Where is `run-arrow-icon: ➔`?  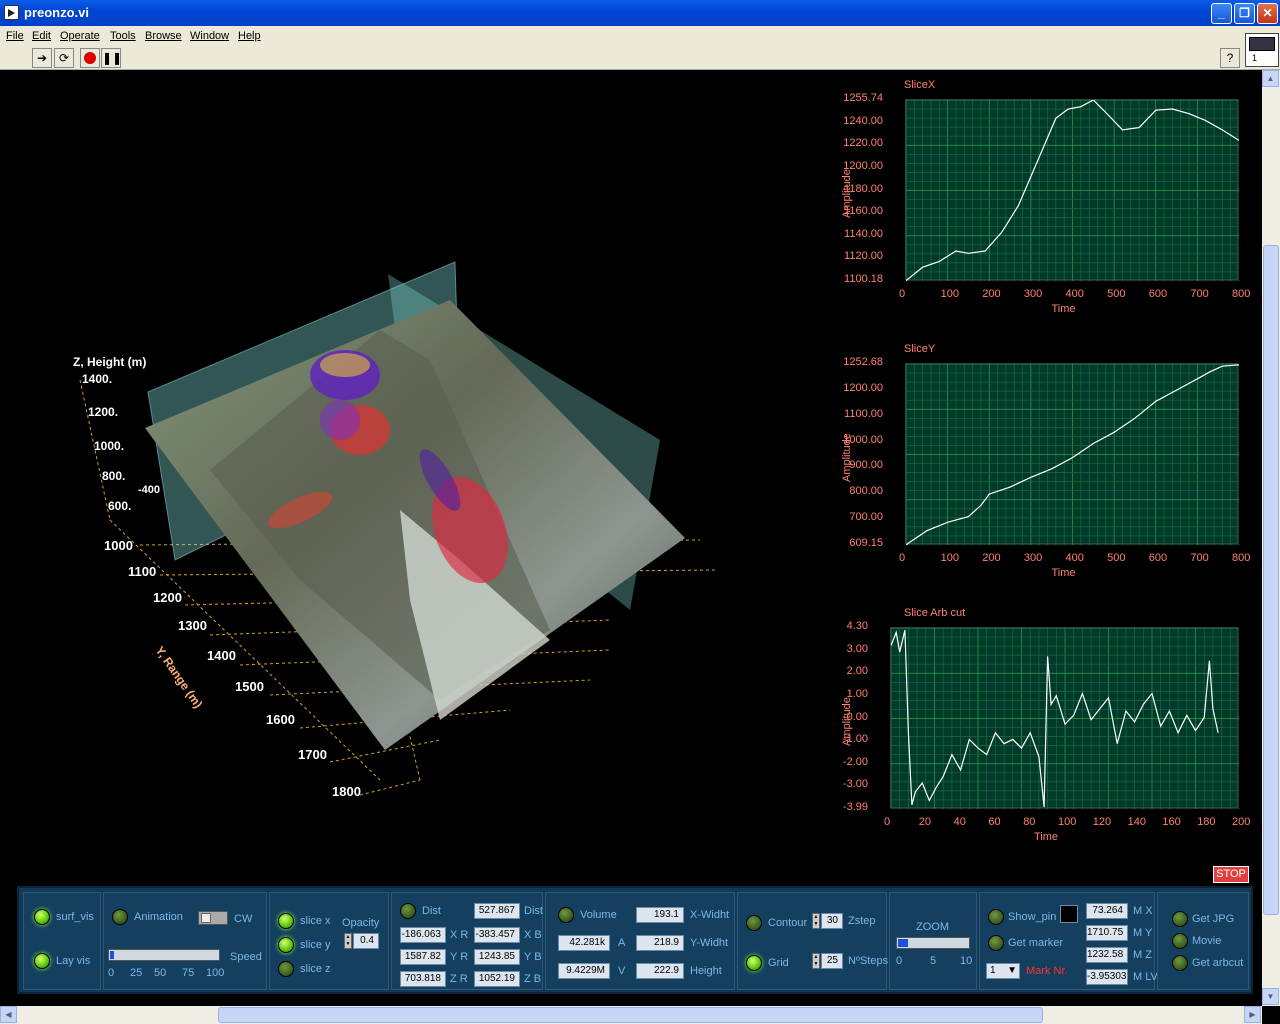 run-arrow-icon: ➔ is located at coordinates (42, 58).